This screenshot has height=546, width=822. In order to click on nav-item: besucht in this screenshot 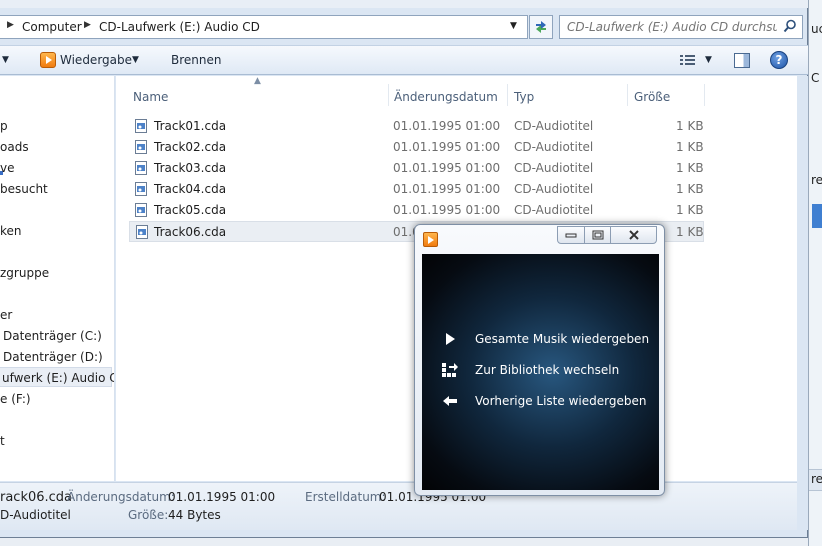, I will do `click(56, 189)`.